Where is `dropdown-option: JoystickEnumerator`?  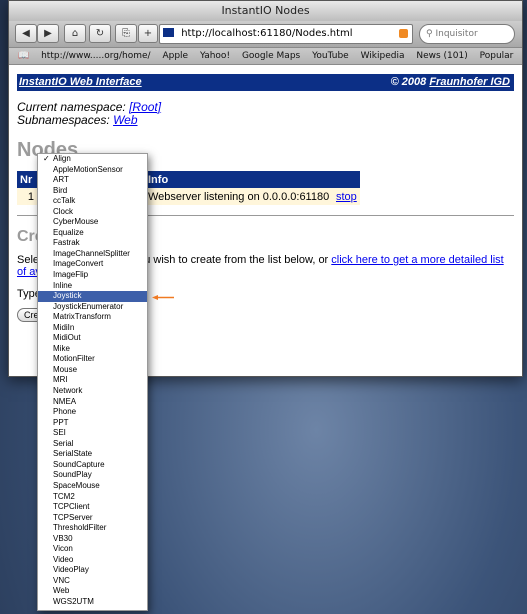
dropdown-option: JoystickEnumerator is located at coordinates (92, 307).